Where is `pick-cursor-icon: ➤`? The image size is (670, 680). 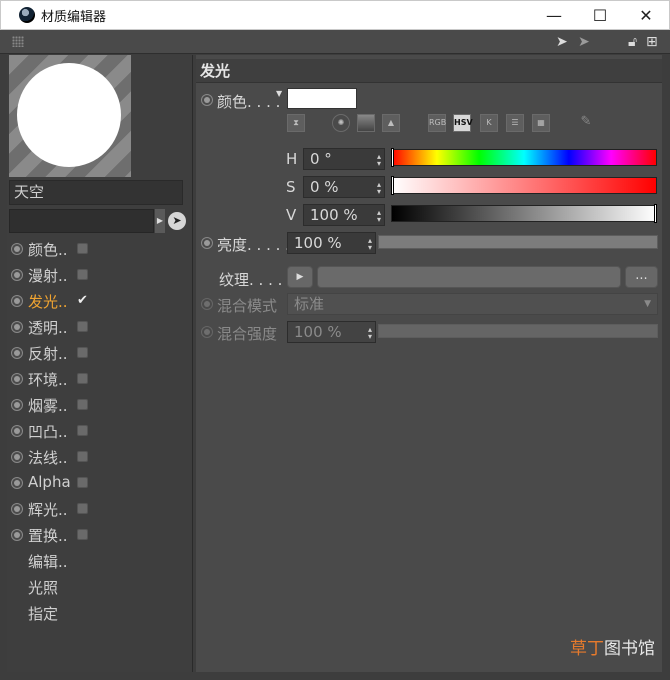 pick-cursor-icon: ➤ is located at coordinates (177, 221).